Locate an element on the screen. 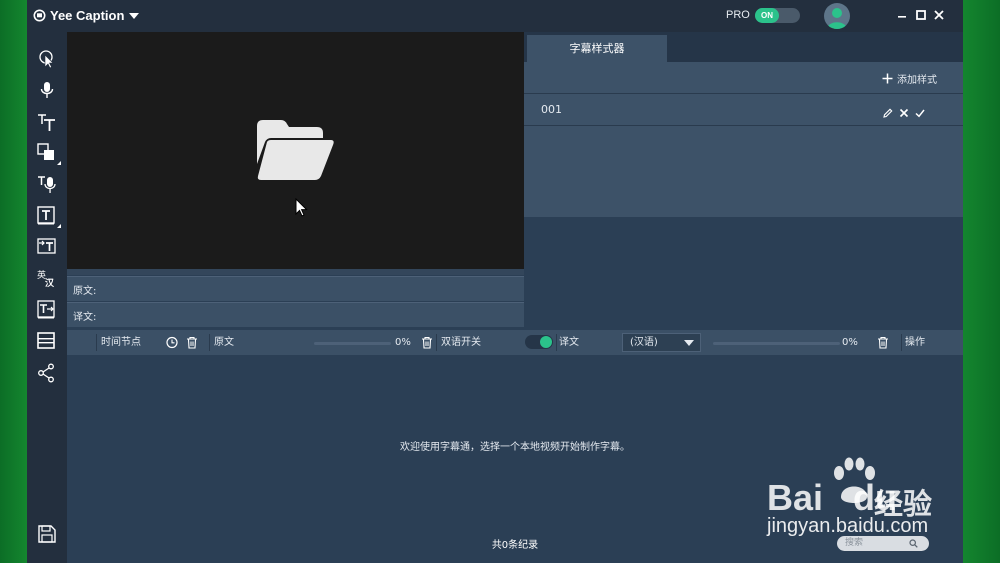  translate-text-bottom: 汉 is located at coordinates (50, 284).